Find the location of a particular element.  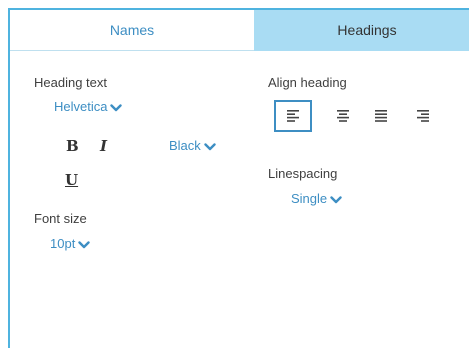

align-left-button is located at coordinates (293, 116).